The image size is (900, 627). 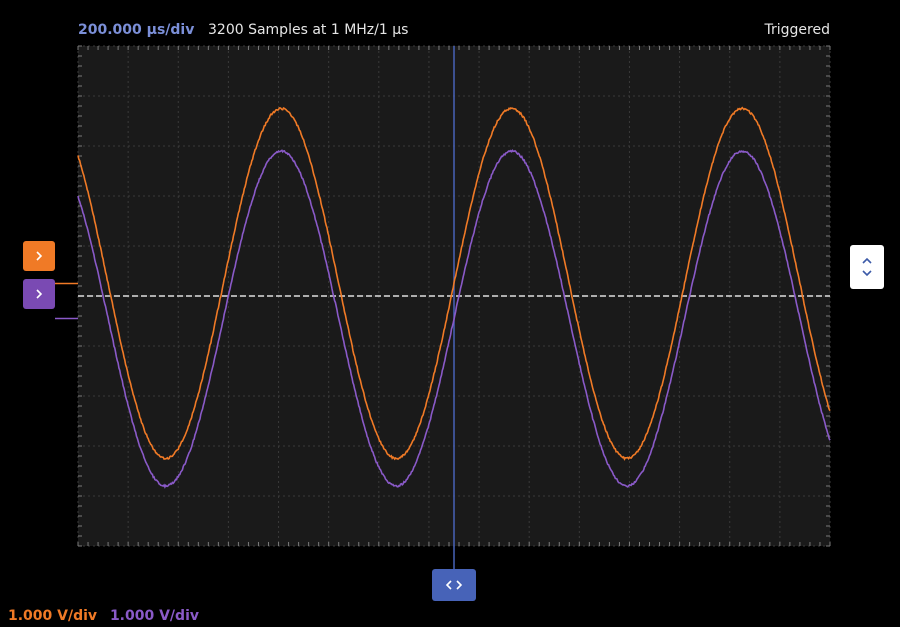 I want to click on trigger-level-button, so click(x=867, y=267).